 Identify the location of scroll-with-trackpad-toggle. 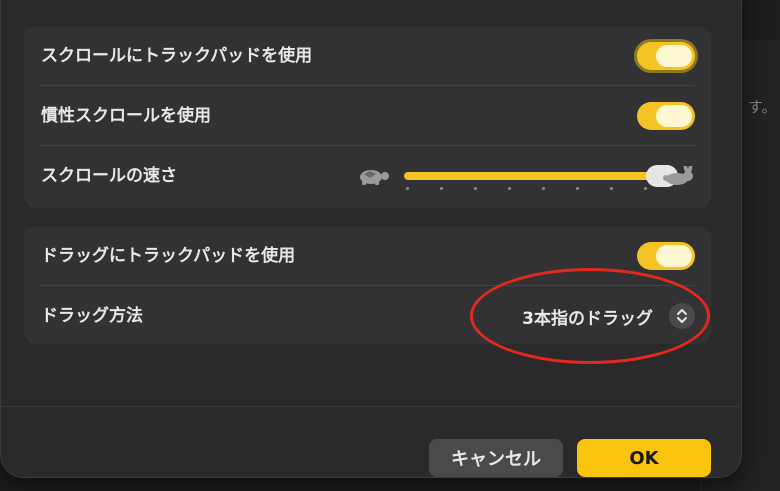
(666, 56).